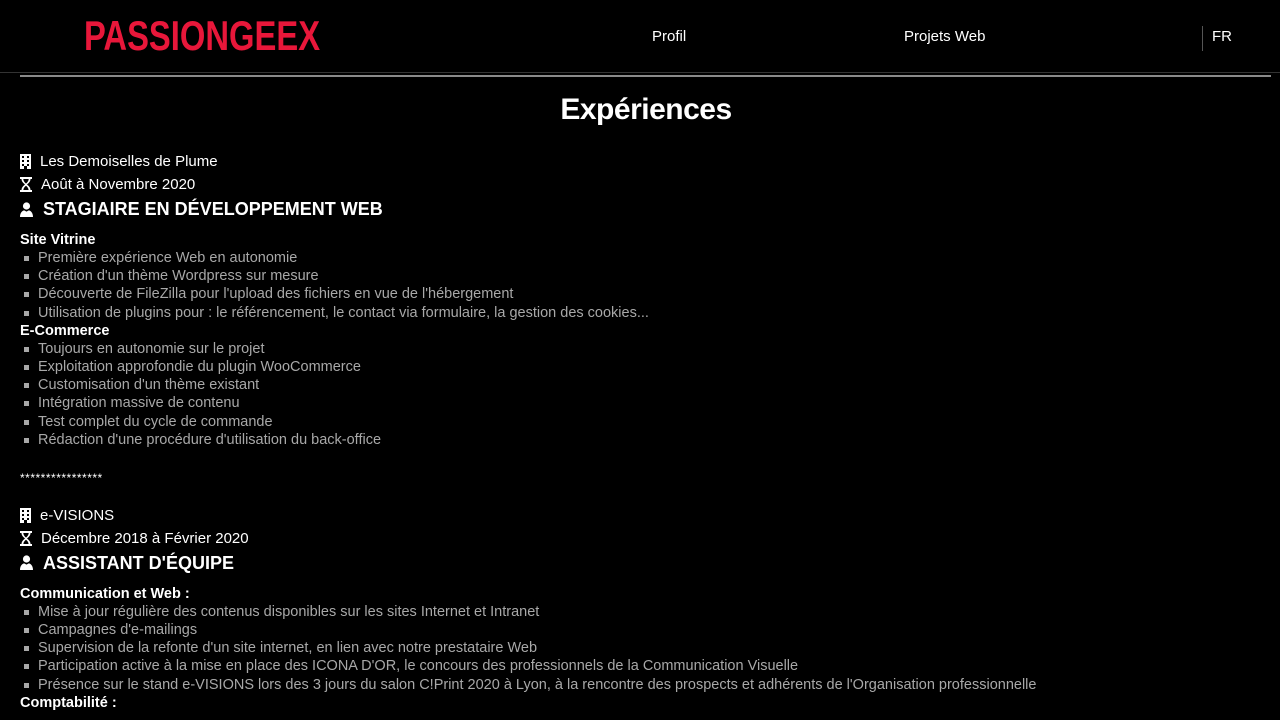 This screenshot has height=720, width=1280. I want to click on list-item: Customisation d'un thème existant, so click(640, 385).